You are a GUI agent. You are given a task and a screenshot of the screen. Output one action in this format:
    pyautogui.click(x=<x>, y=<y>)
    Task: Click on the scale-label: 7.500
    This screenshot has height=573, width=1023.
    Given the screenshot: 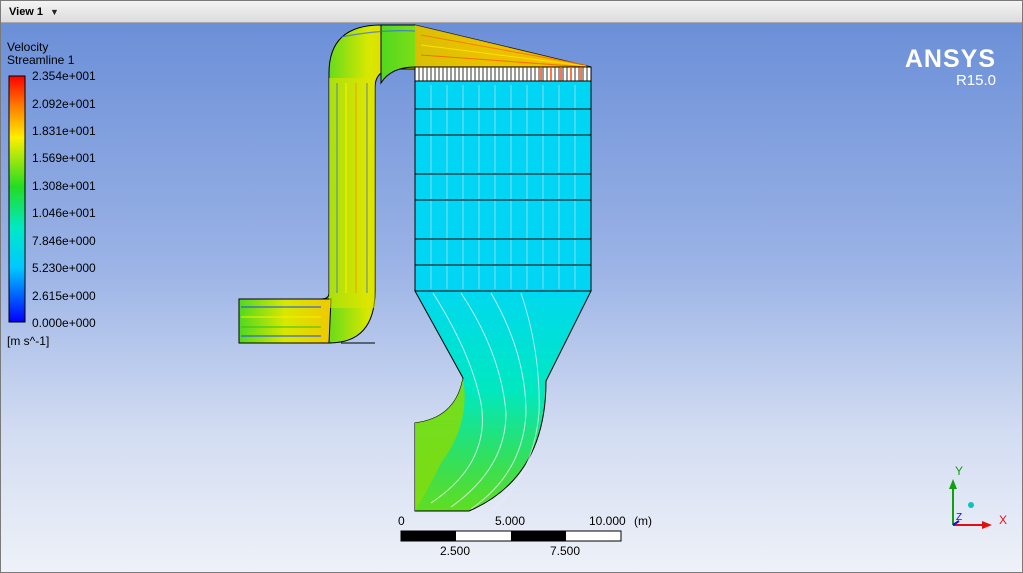 What is the action you would take?
    pyautogui.click(x=565, y=551)
    